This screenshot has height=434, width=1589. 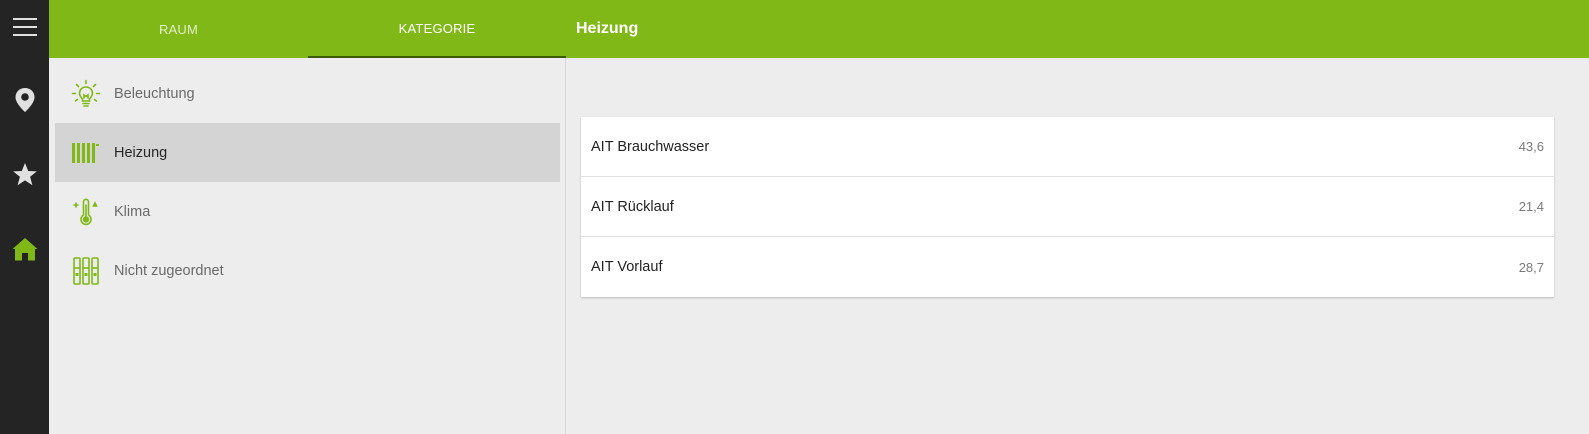 What do you see at coordinates (650, 146) in the screenshot?
I see `reading-label: AIT Brauchwasser` at bounding box center [650, 146].